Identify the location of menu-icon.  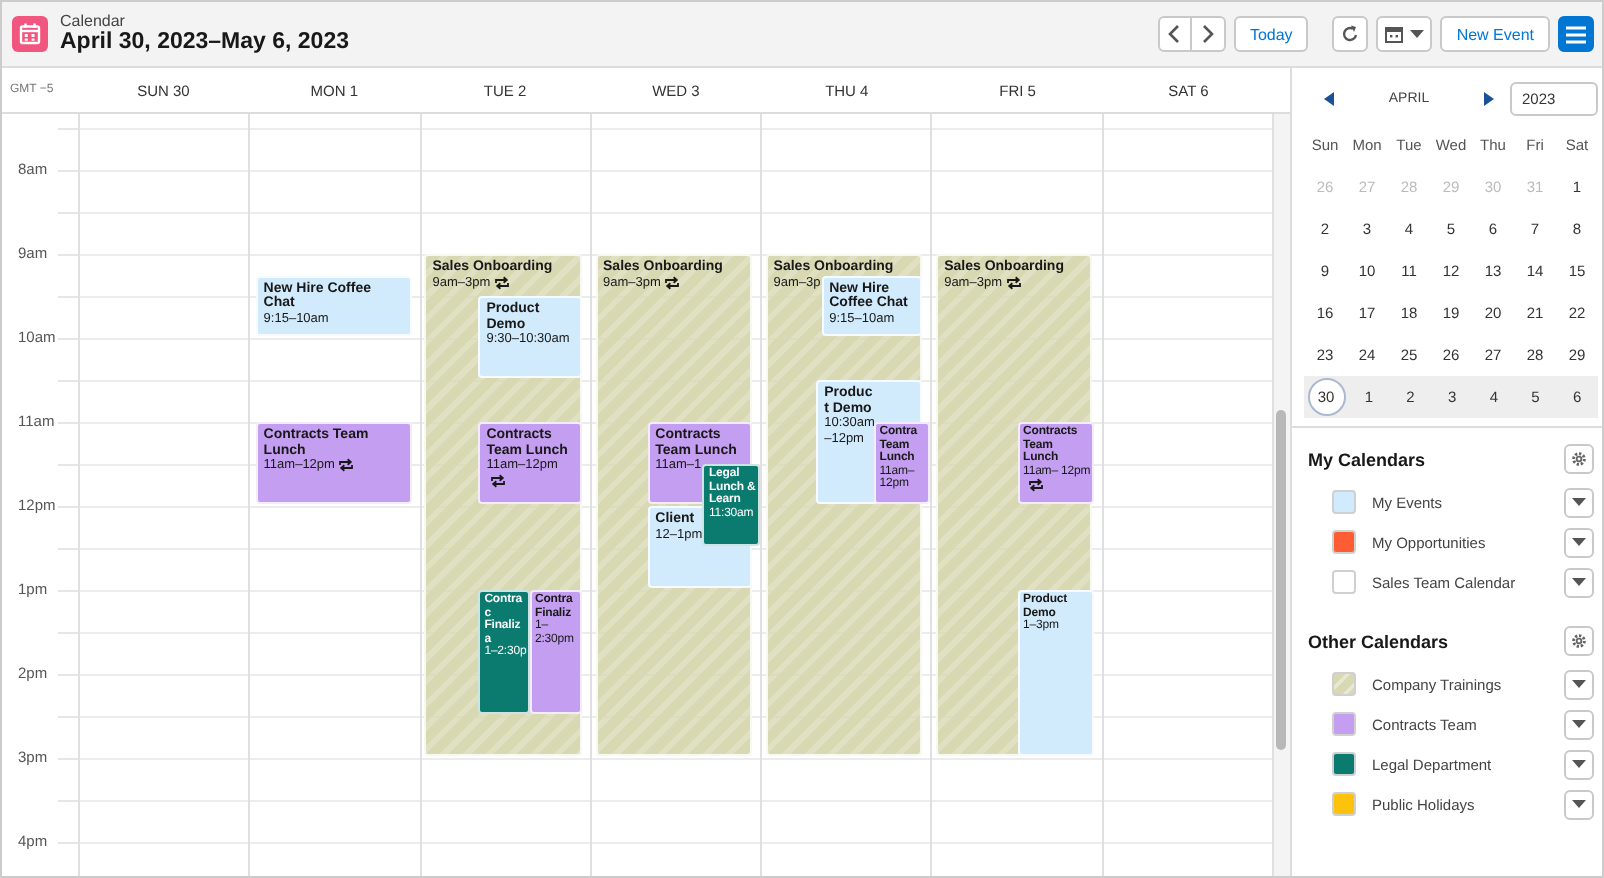
(1576, 34).